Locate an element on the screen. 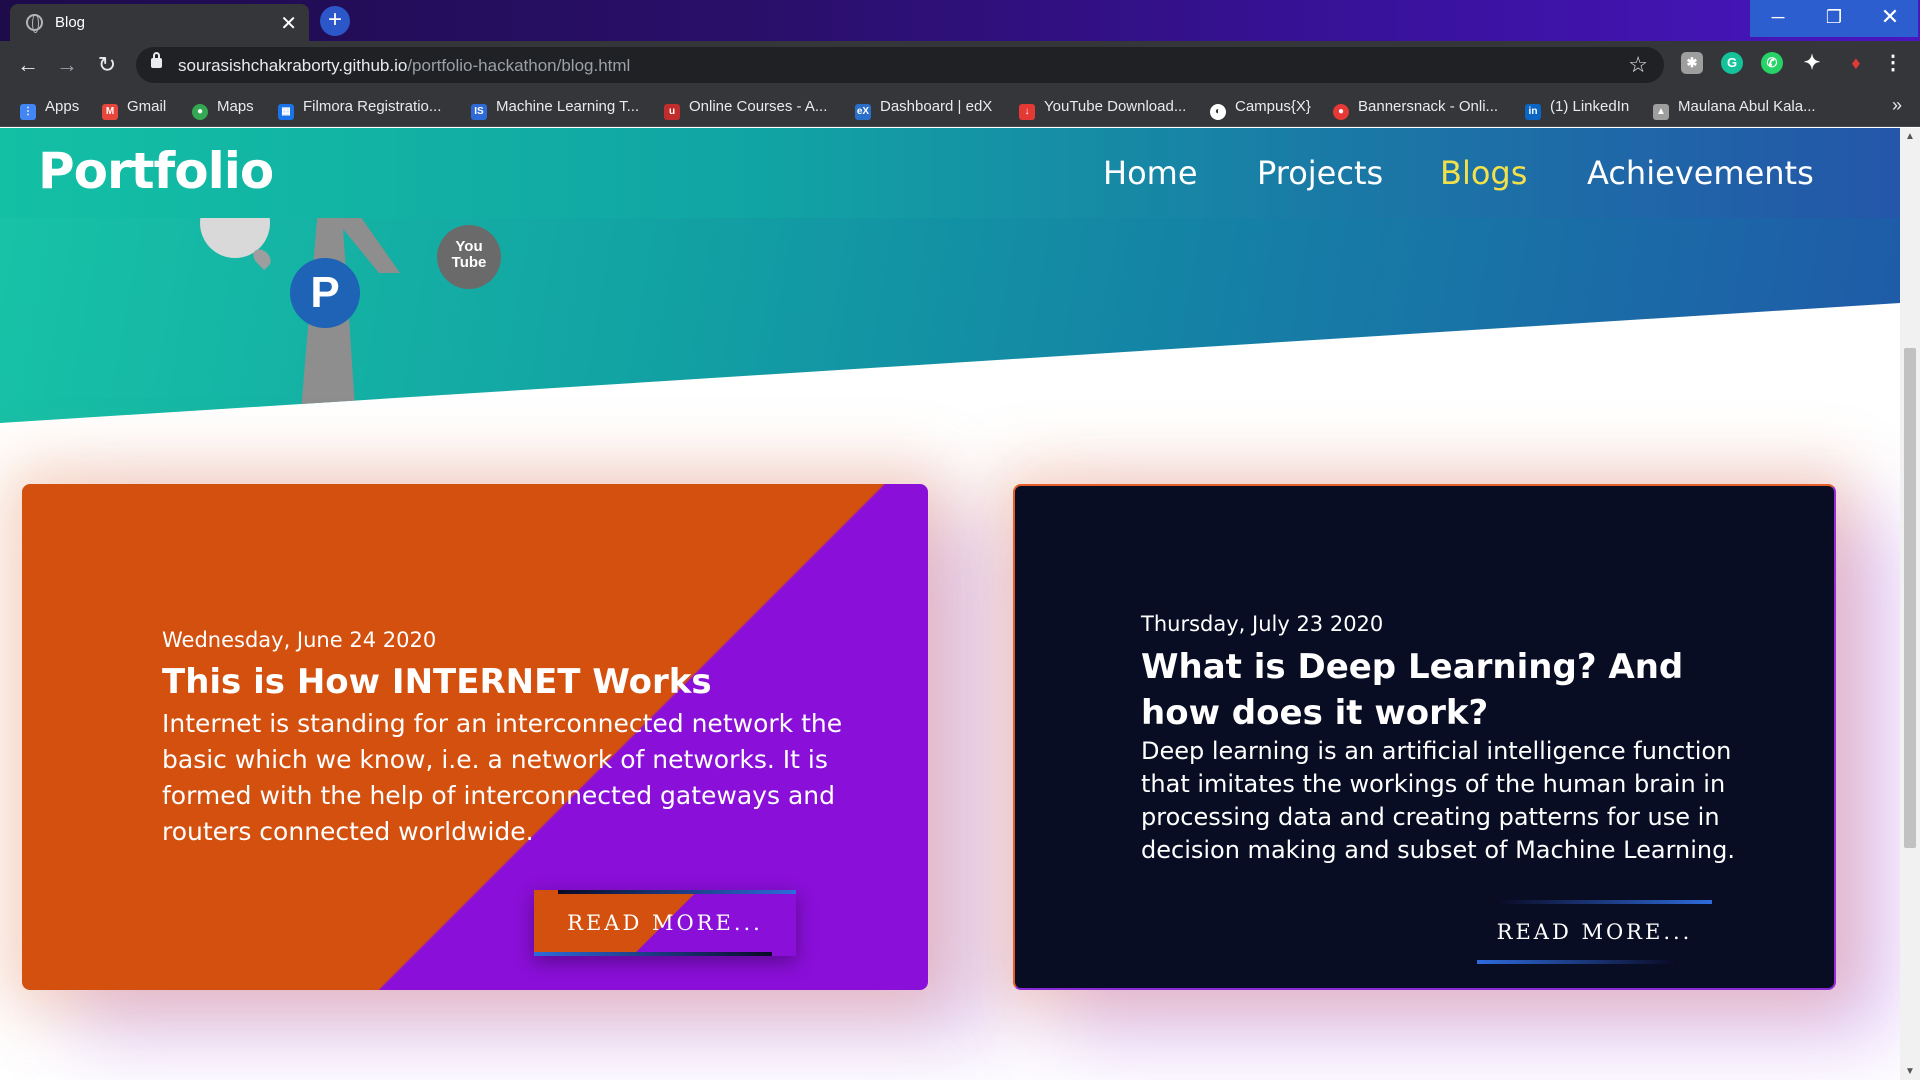 The width and height of the screenshot is (1920, 1080). new-tab-button: + is located at coordinates (335, 21).